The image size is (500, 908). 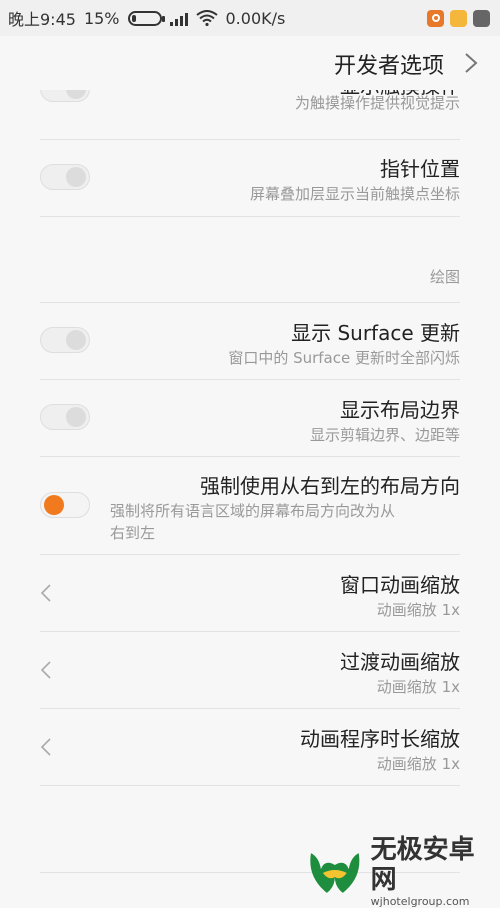 What do you see at coordinates (65, 505) in the screenshot?
I see `force-rtl-toggle` at bounding box center [65, 505].